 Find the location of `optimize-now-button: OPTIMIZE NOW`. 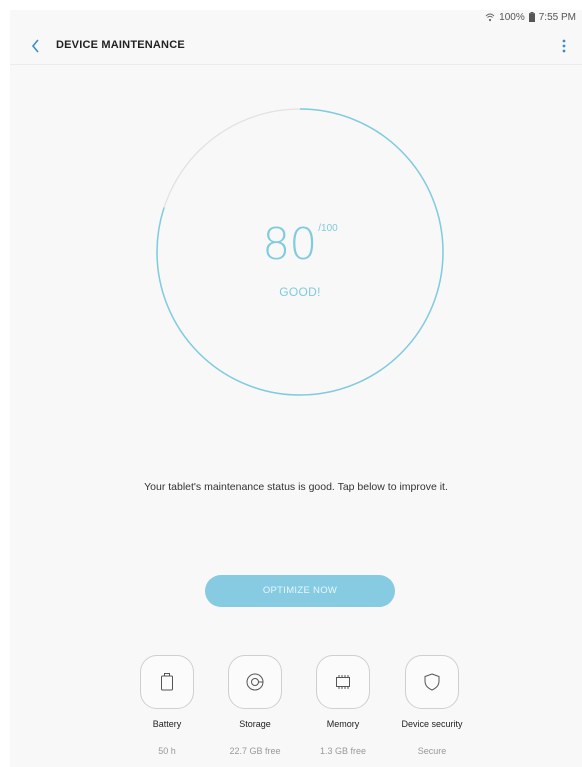

optimize-now-button: OPTIMIZE NOW is located at coordinates (300, 591).